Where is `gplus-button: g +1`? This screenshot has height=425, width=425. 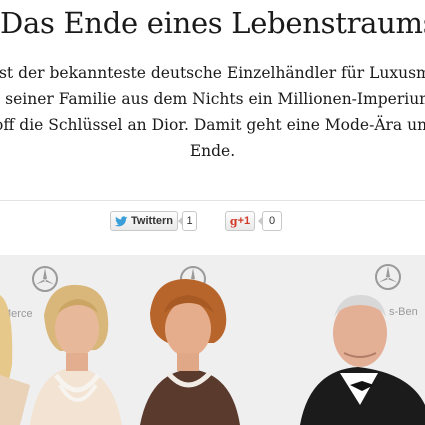 gplus-button: g +1 is located at coordinates (240, 221).